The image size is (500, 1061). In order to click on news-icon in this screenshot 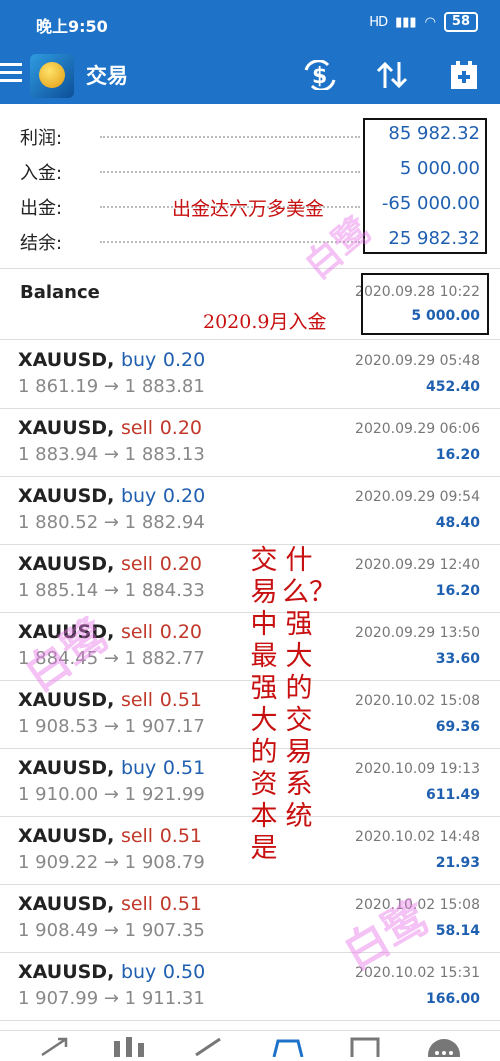, I will do `click(366, 1048)`.